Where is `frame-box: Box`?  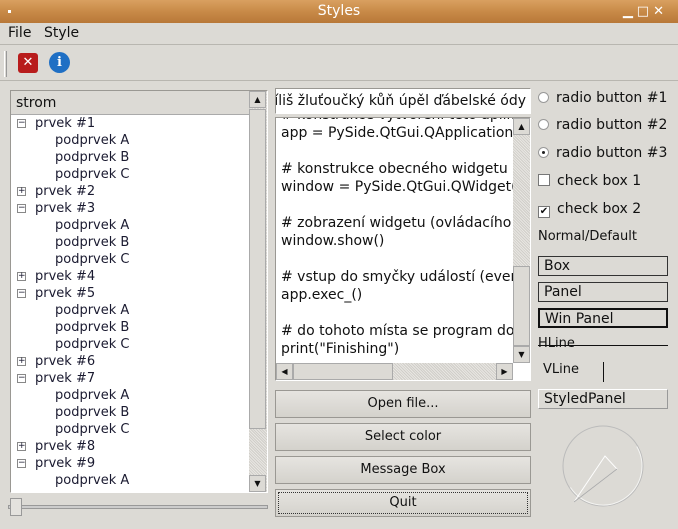 frame-box: Box is located at coordinates (603, 266).